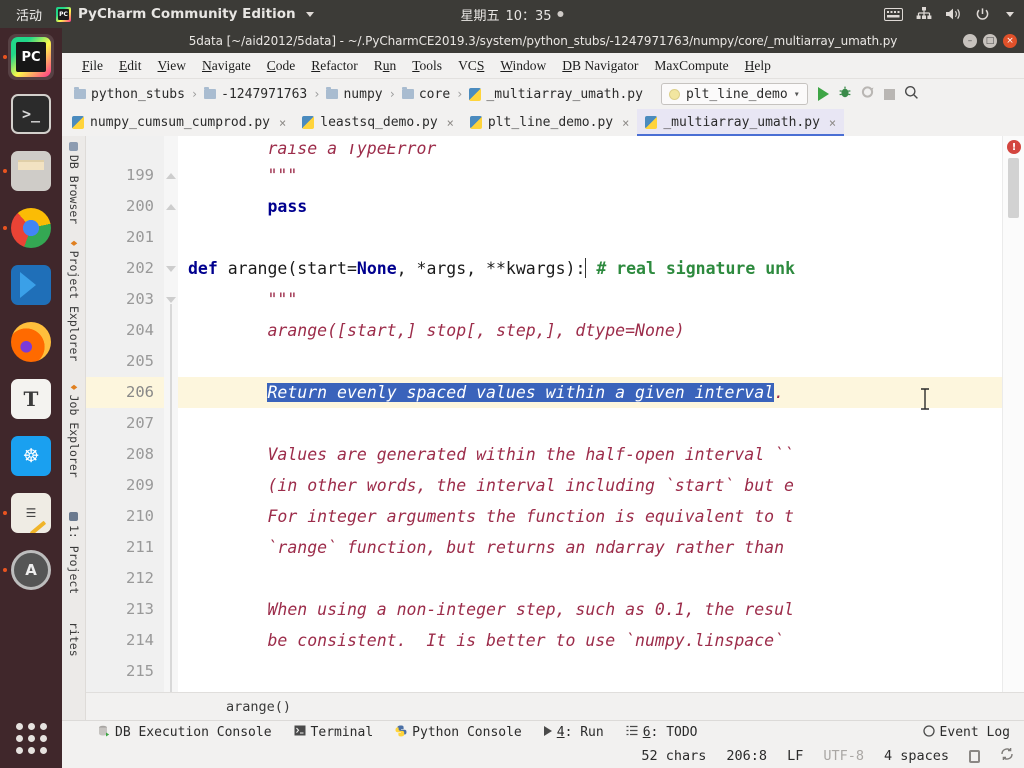  I want to click on keyboard-icon, so click(893, 14).